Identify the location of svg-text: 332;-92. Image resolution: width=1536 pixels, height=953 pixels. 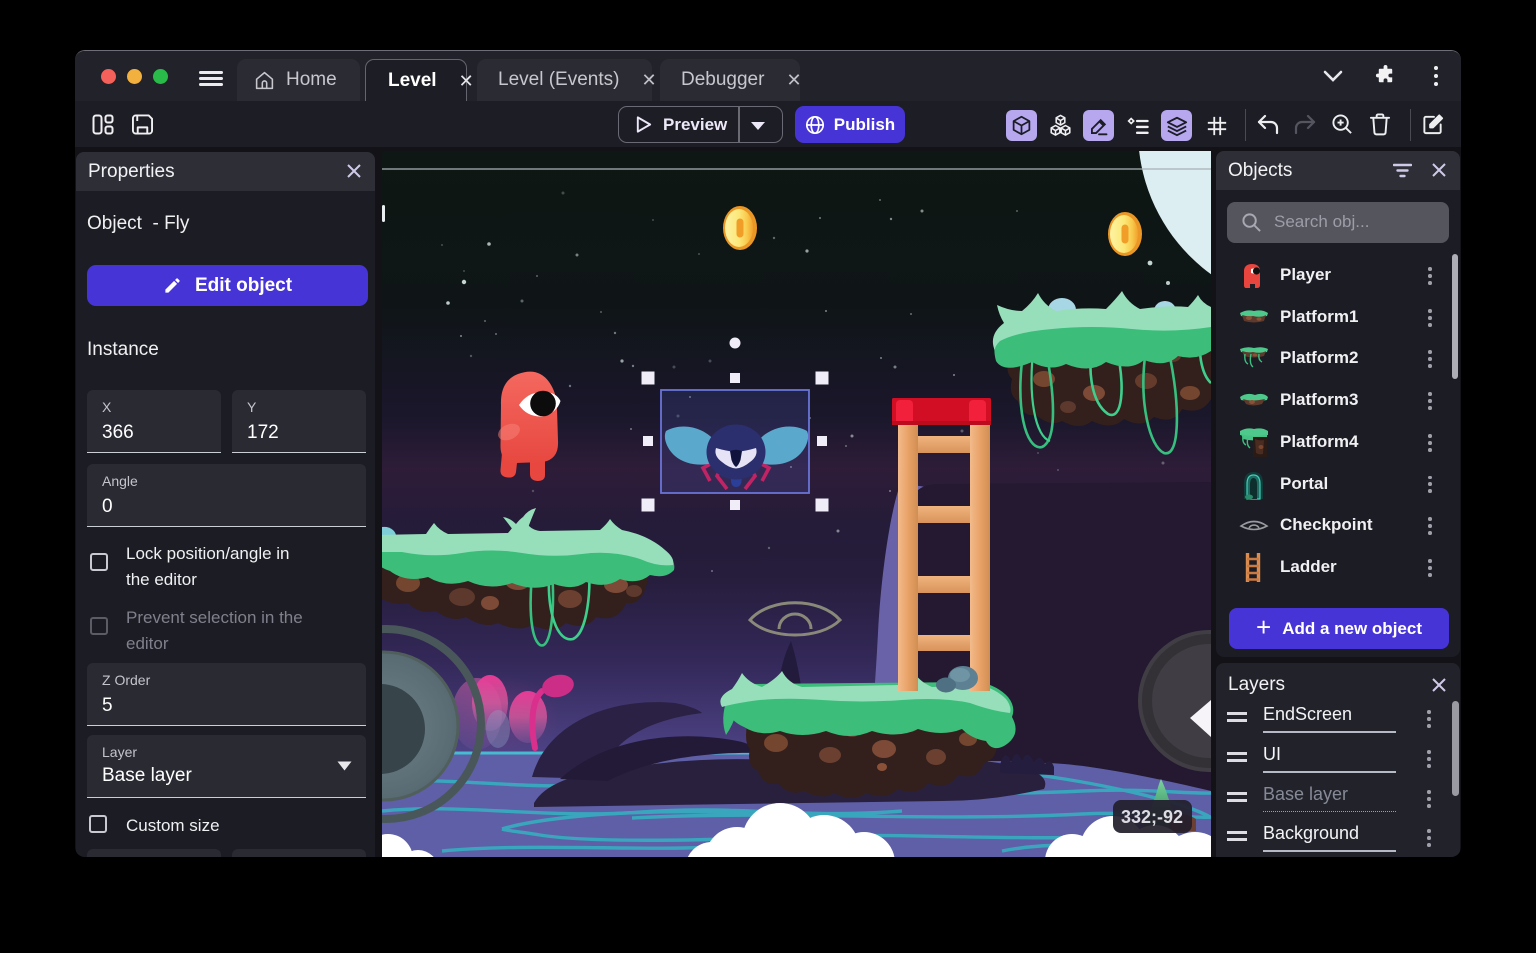
(1152, 817).